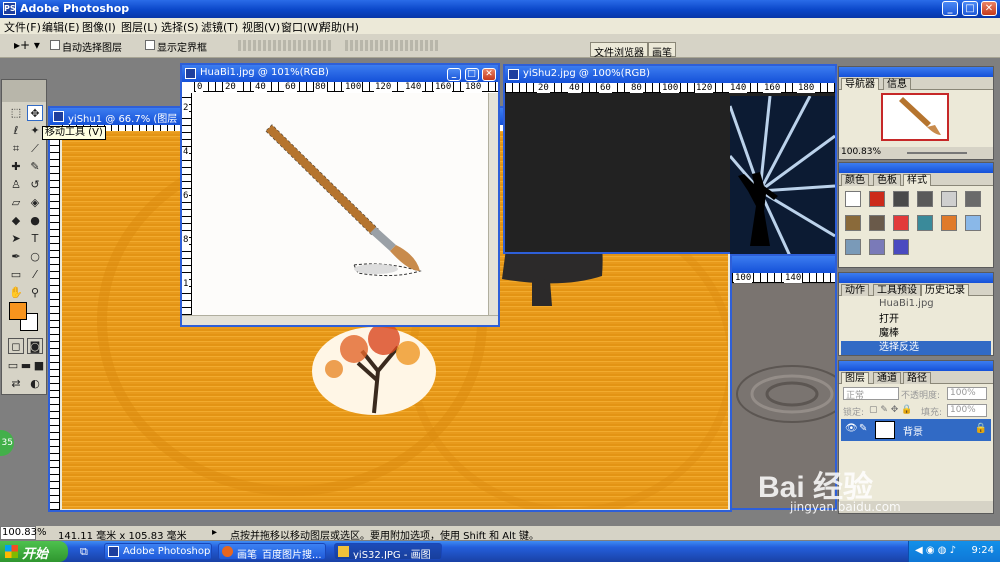 The height and width of the screenshot is (562, 1000). Describe the element at coordinates (35, 239) in the screenshot. I see `type-tool-icon: T` at that location.